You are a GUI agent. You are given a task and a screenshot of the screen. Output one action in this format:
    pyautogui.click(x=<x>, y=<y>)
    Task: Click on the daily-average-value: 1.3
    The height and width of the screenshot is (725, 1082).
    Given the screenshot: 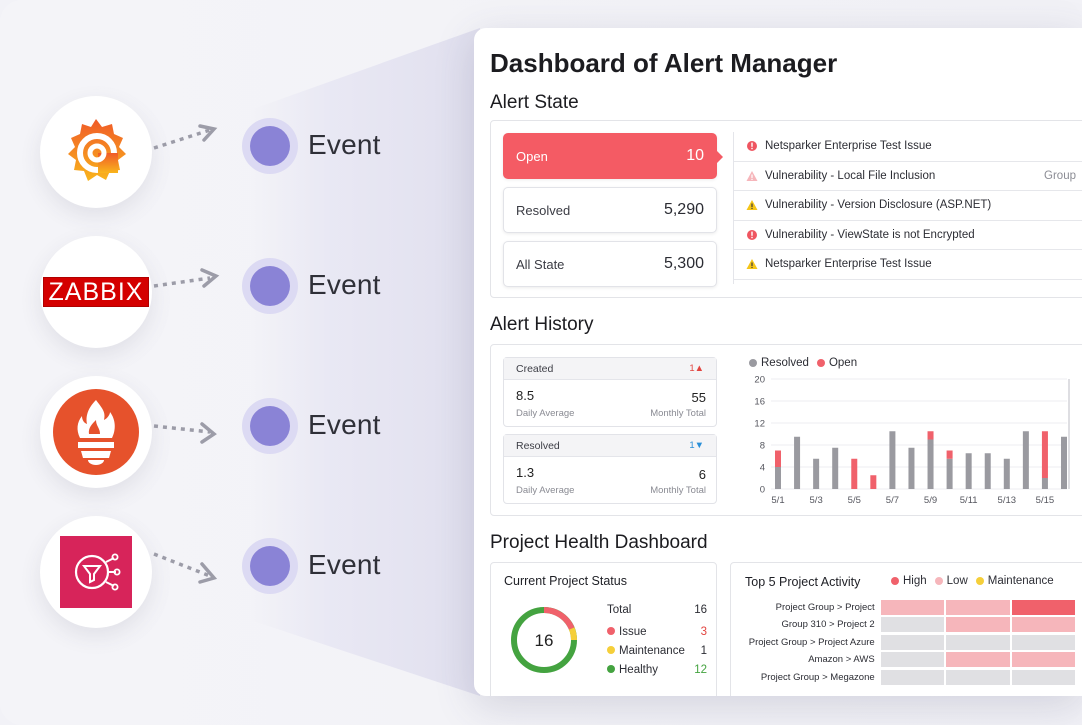 What is the action you would take?
    pyautogui.click(x=525, y=472)
    